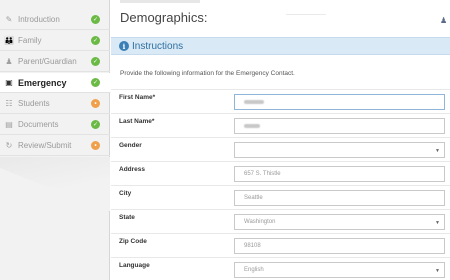  What do you see at coordinates (127, 217) in the screenshot?
I see `field-label: State` at bounding box center [127, 217].